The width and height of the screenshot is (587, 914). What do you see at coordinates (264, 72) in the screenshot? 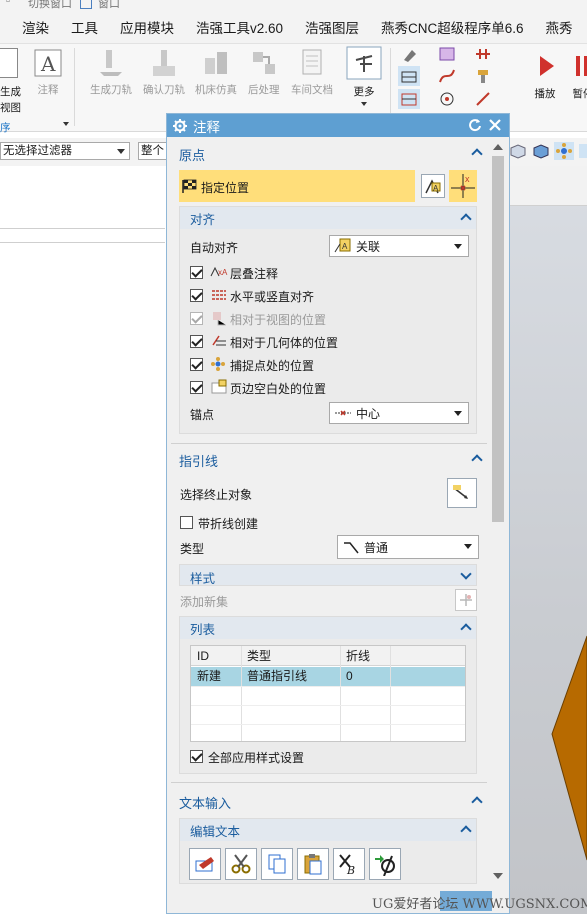
I see `postprocess-button: 后处理` at bounding box center [264, 72].